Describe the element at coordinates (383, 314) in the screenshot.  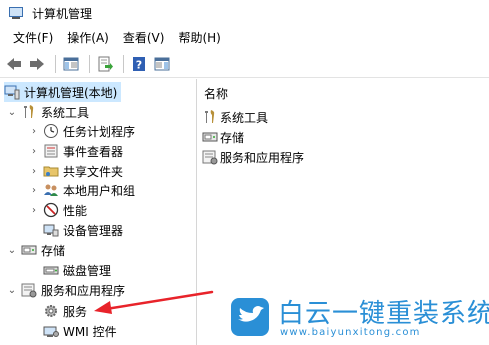
I see `watermark-title: 白云一键重装系统` at that location.